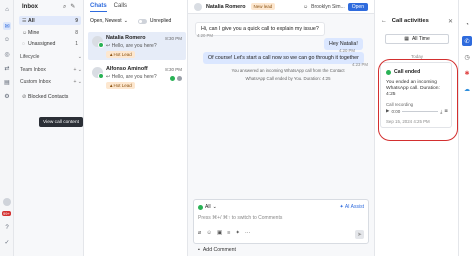 Image resolution: width=474 pixels, height=256 pixels. I want to click on lead-tag: New lead, so click(263, 6).